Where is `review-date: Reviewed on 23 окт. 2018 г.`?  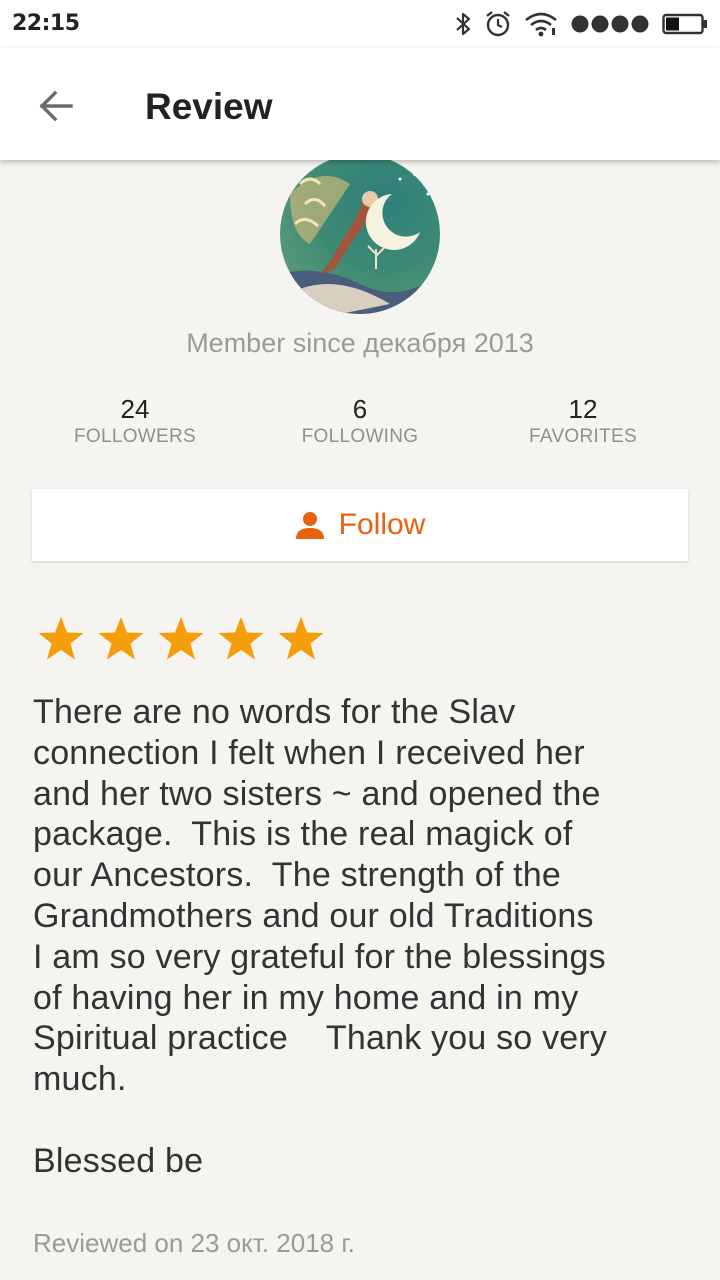 review-date: Reviewed on 23 окт. 2018 г. is located at coordinates (194, 1243).